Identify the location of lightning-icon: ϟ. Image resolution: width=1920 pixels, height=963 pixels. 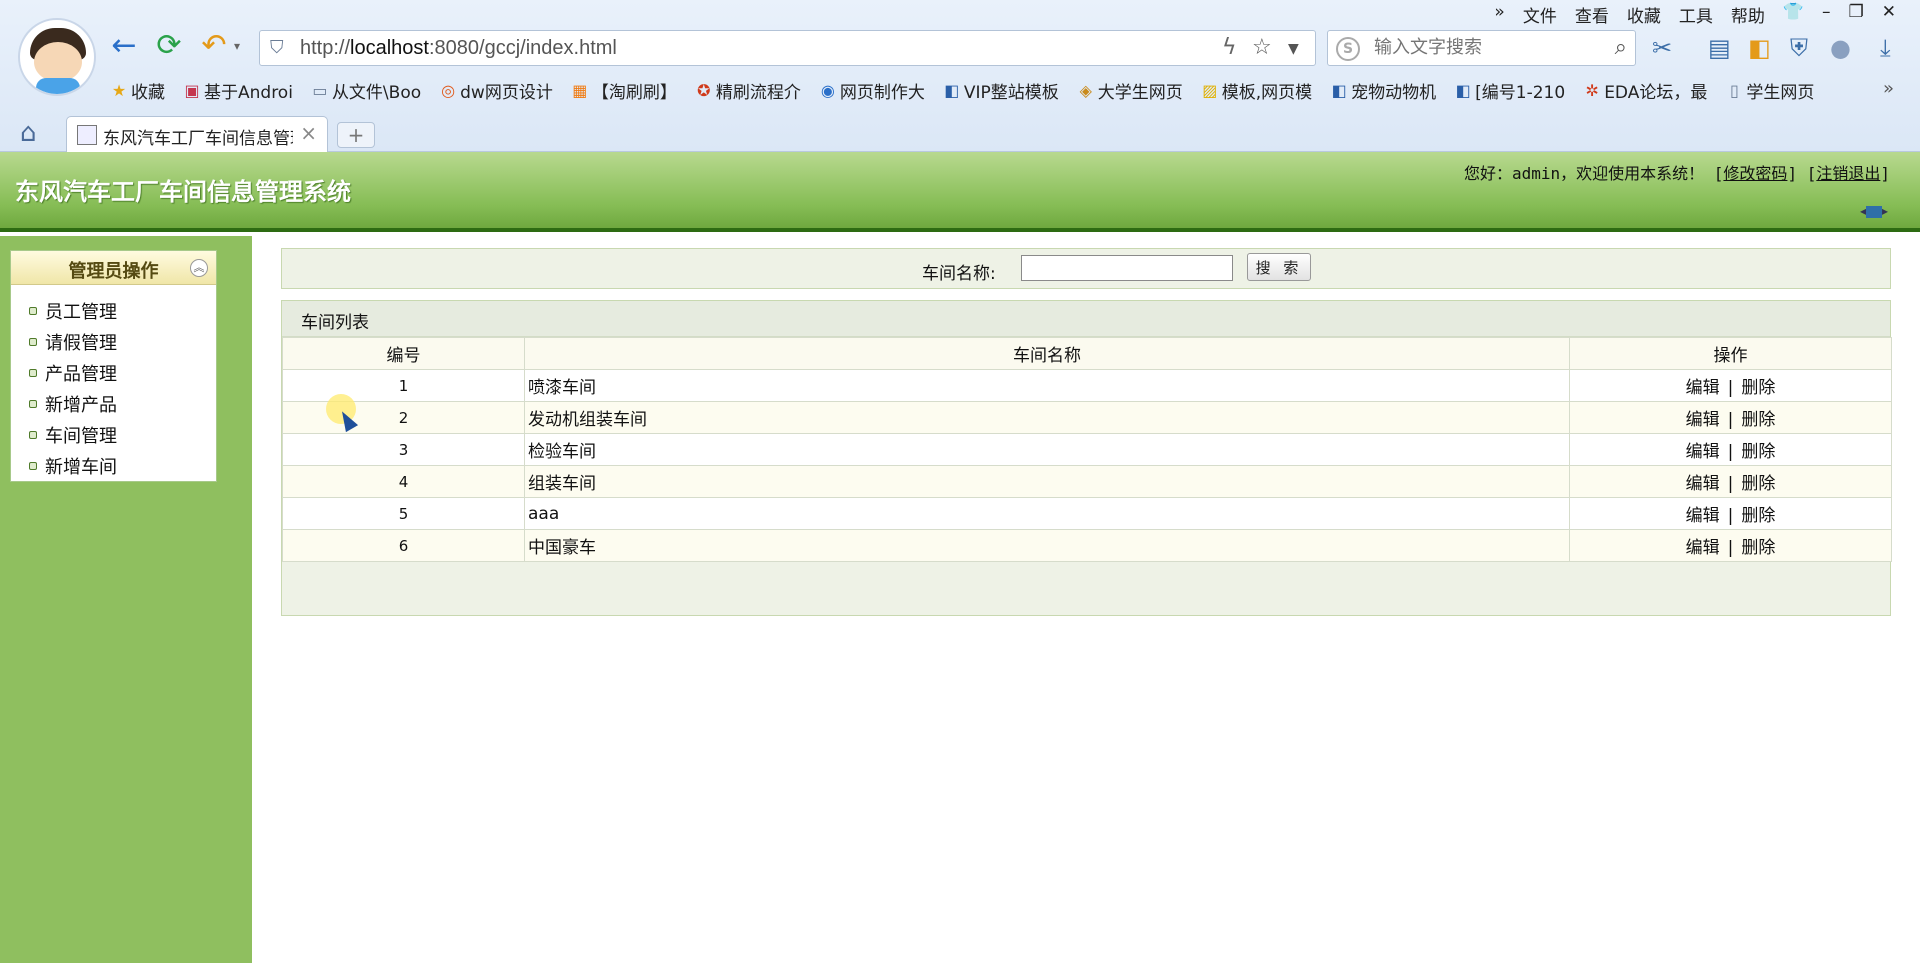
(1229, 47).